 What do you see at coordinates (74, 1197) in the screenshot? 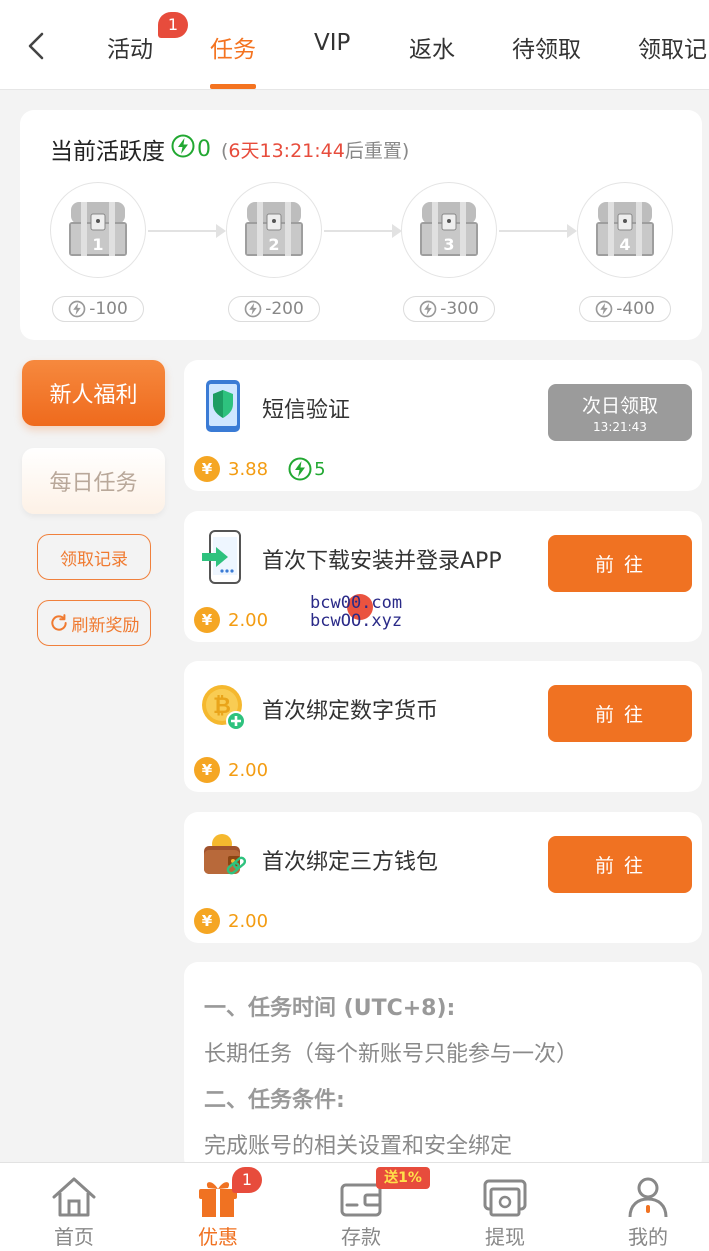
I see `home-icon` at bounding box center [74, 1197].